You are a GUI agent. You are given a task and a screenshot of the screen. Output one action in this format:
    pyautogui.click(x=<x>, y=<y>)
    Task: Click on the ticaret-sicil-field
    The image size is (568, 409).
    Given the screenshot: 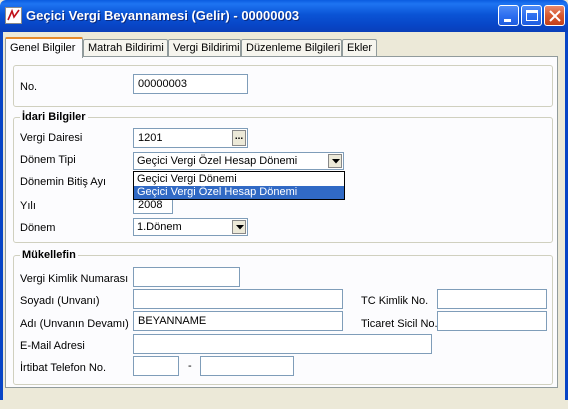 What is the action you would take?
    pyautogui.click(x=492, y=321)
    